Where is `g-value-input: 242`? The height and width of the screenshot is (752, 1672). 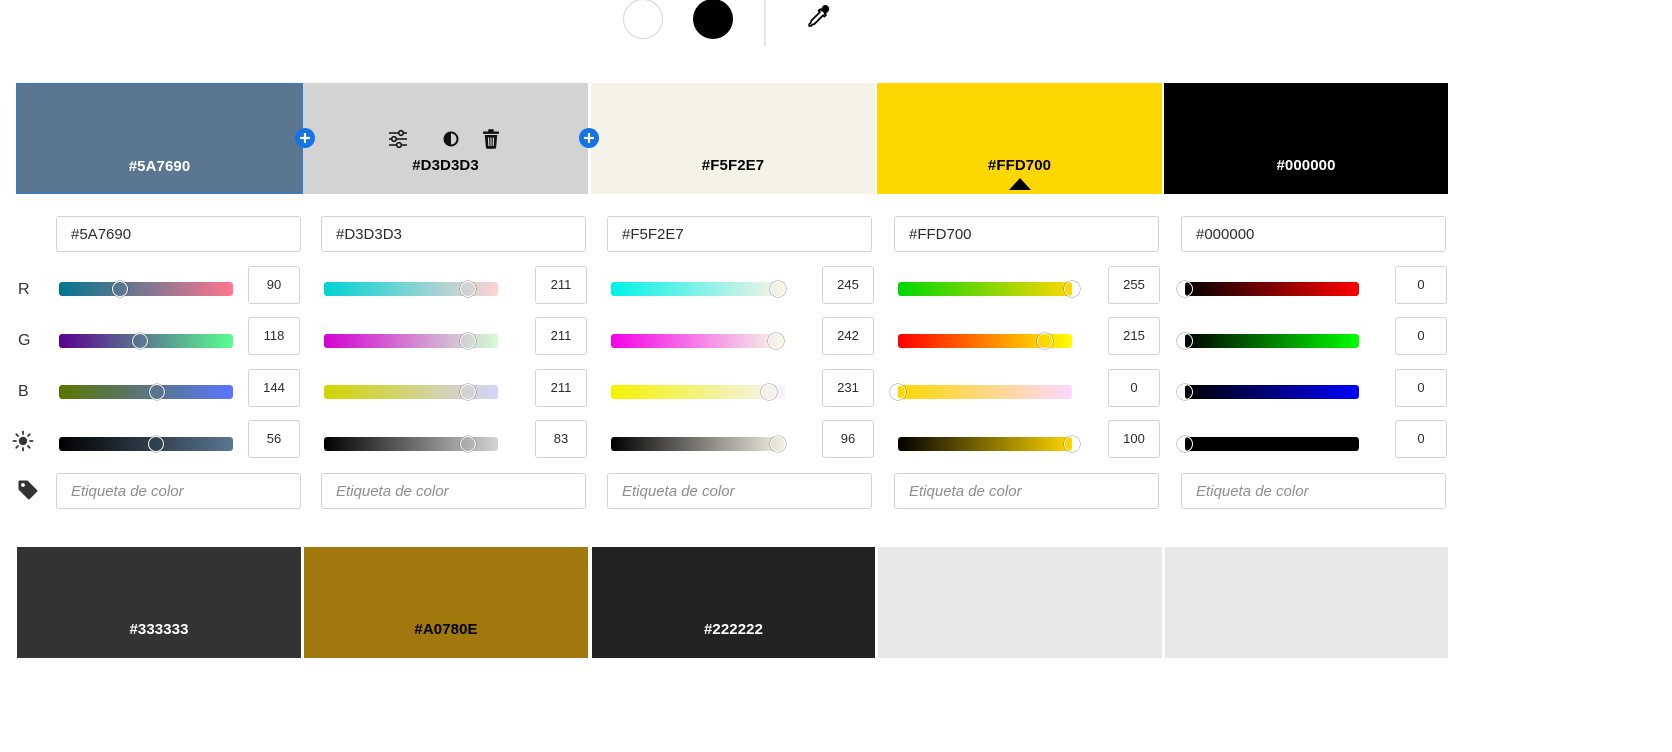 g-value-input: 242 is located at coordinates (848, 336).